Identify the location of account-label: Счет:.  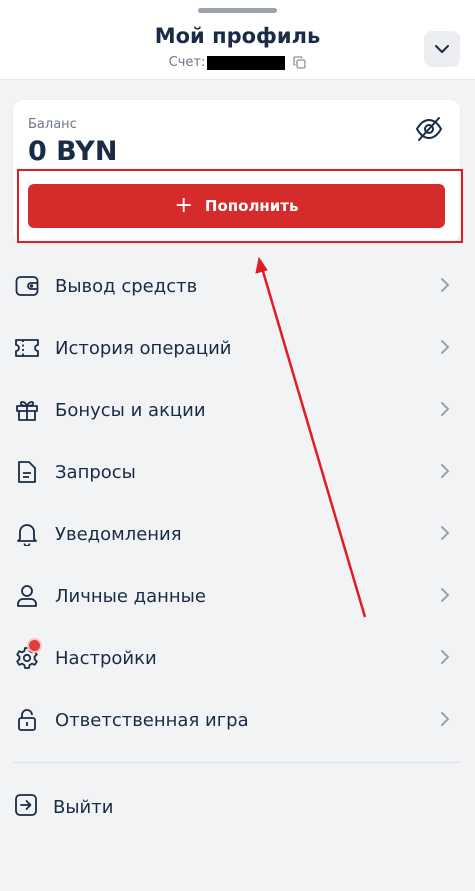
(187, 62).